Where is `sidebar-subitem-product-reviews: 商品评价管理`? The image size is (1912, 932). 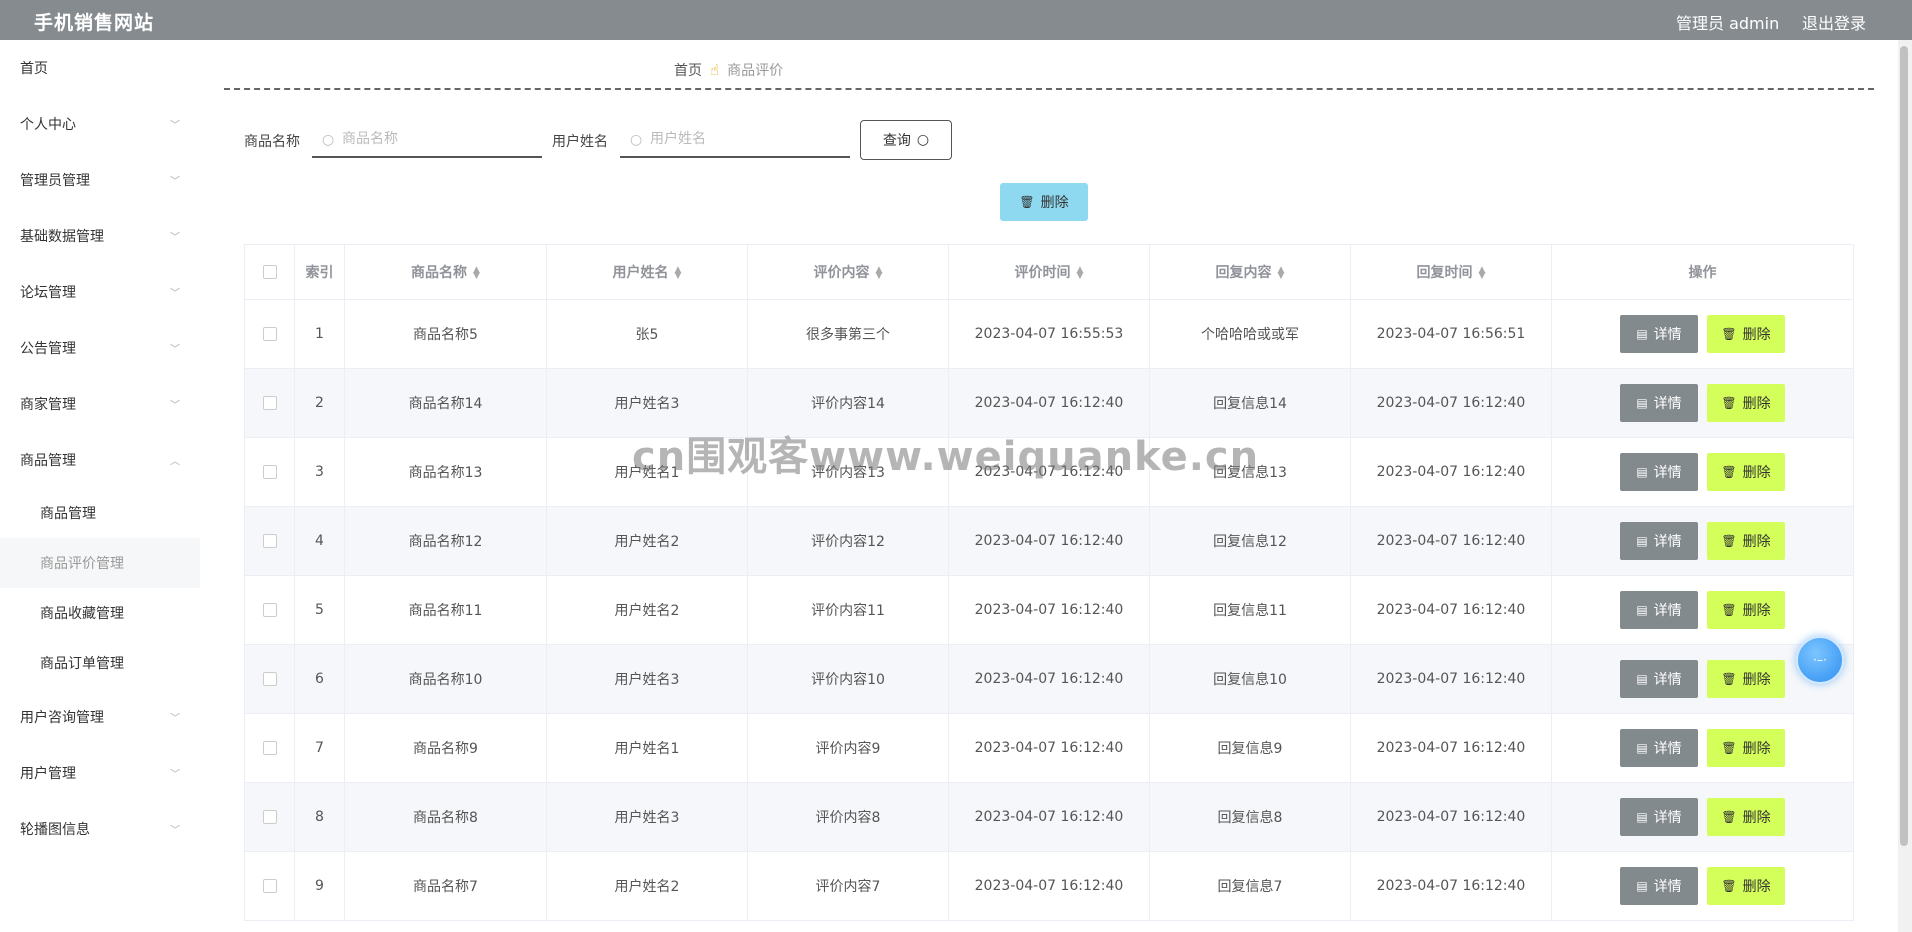
sidebar-subitem-product-reviews: 商品评价管理 is located at coordinates (100, 563).